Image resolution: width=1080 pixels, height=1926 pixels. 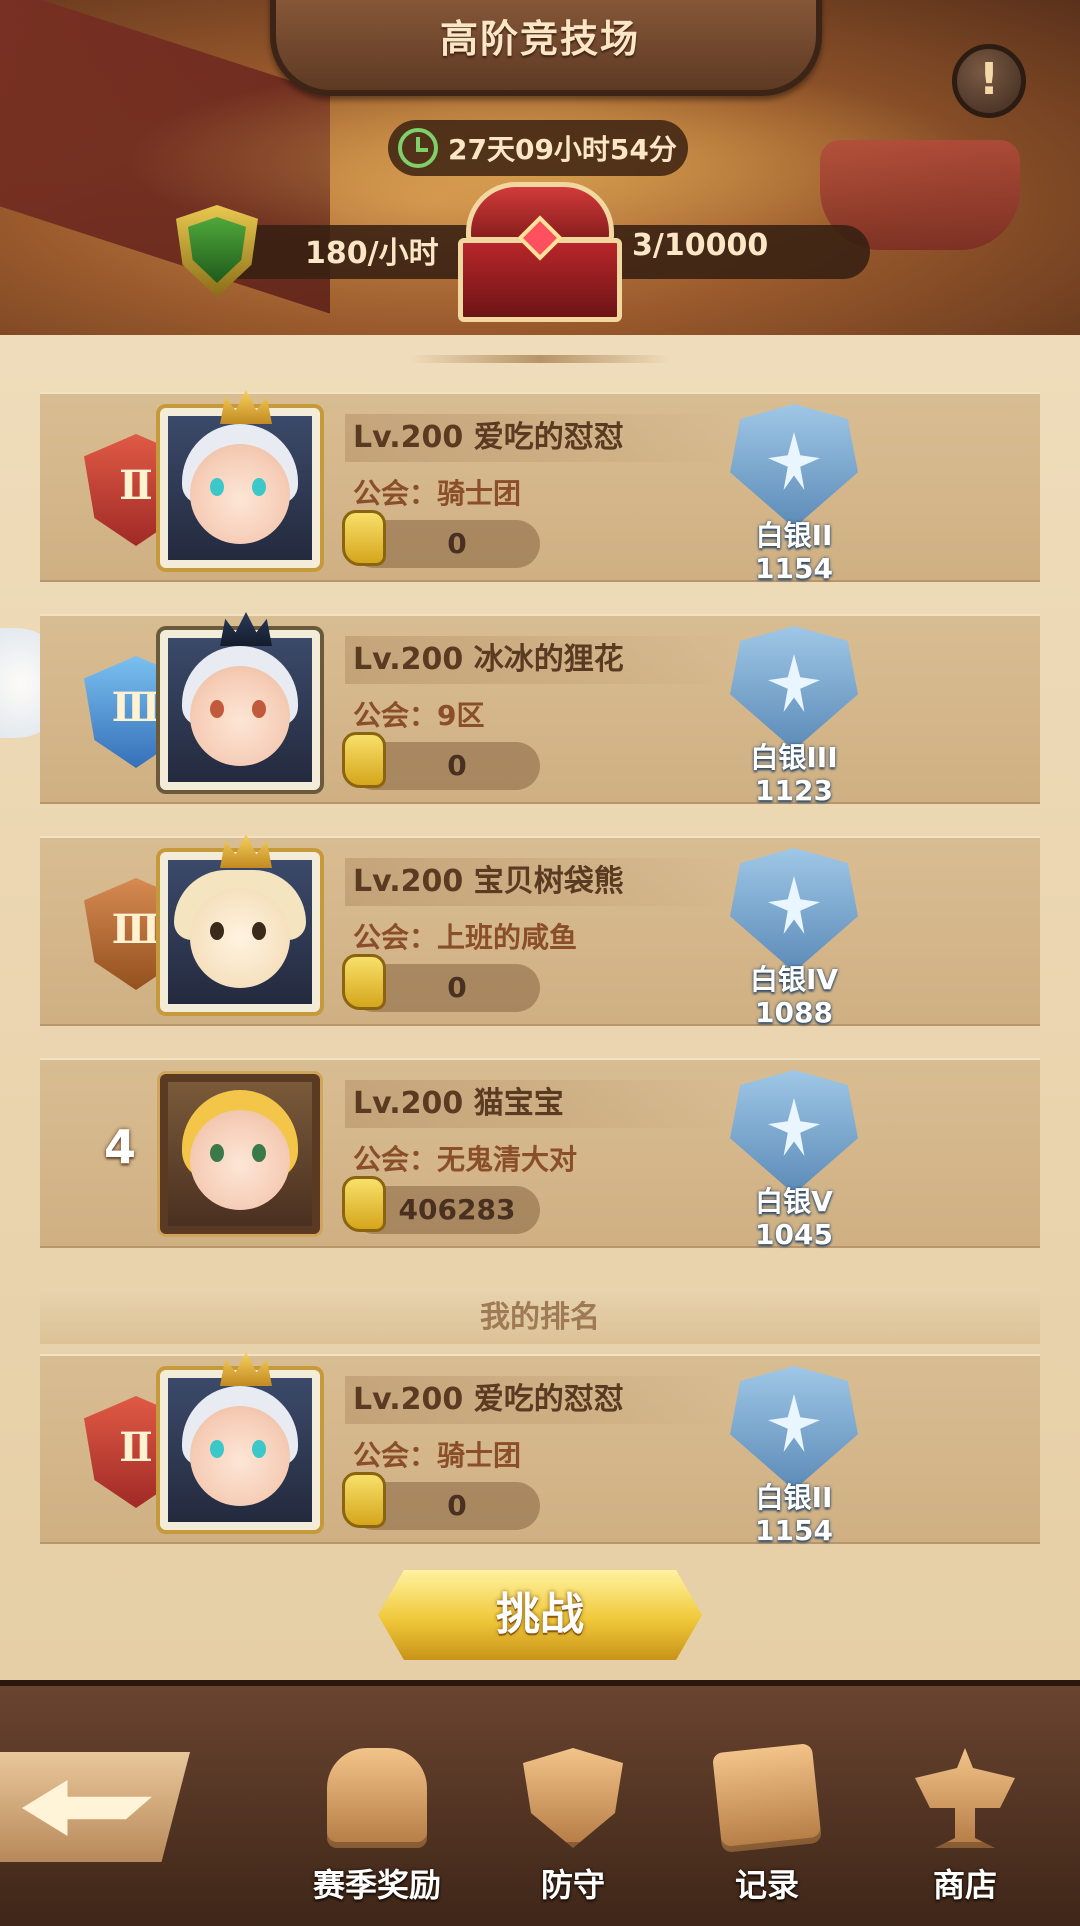 What do you see at coordinates (246, 629) in the screenshot?
I see `pirate-hat-icon` at bounding box center [246, 629].